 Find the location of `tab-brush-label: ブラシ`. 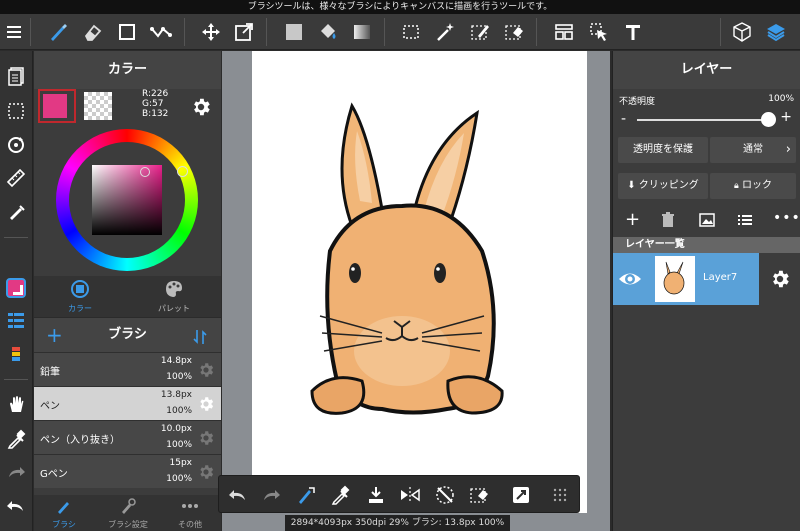

tab-brush-label: ブラシ is located at coordinates (64, 524).